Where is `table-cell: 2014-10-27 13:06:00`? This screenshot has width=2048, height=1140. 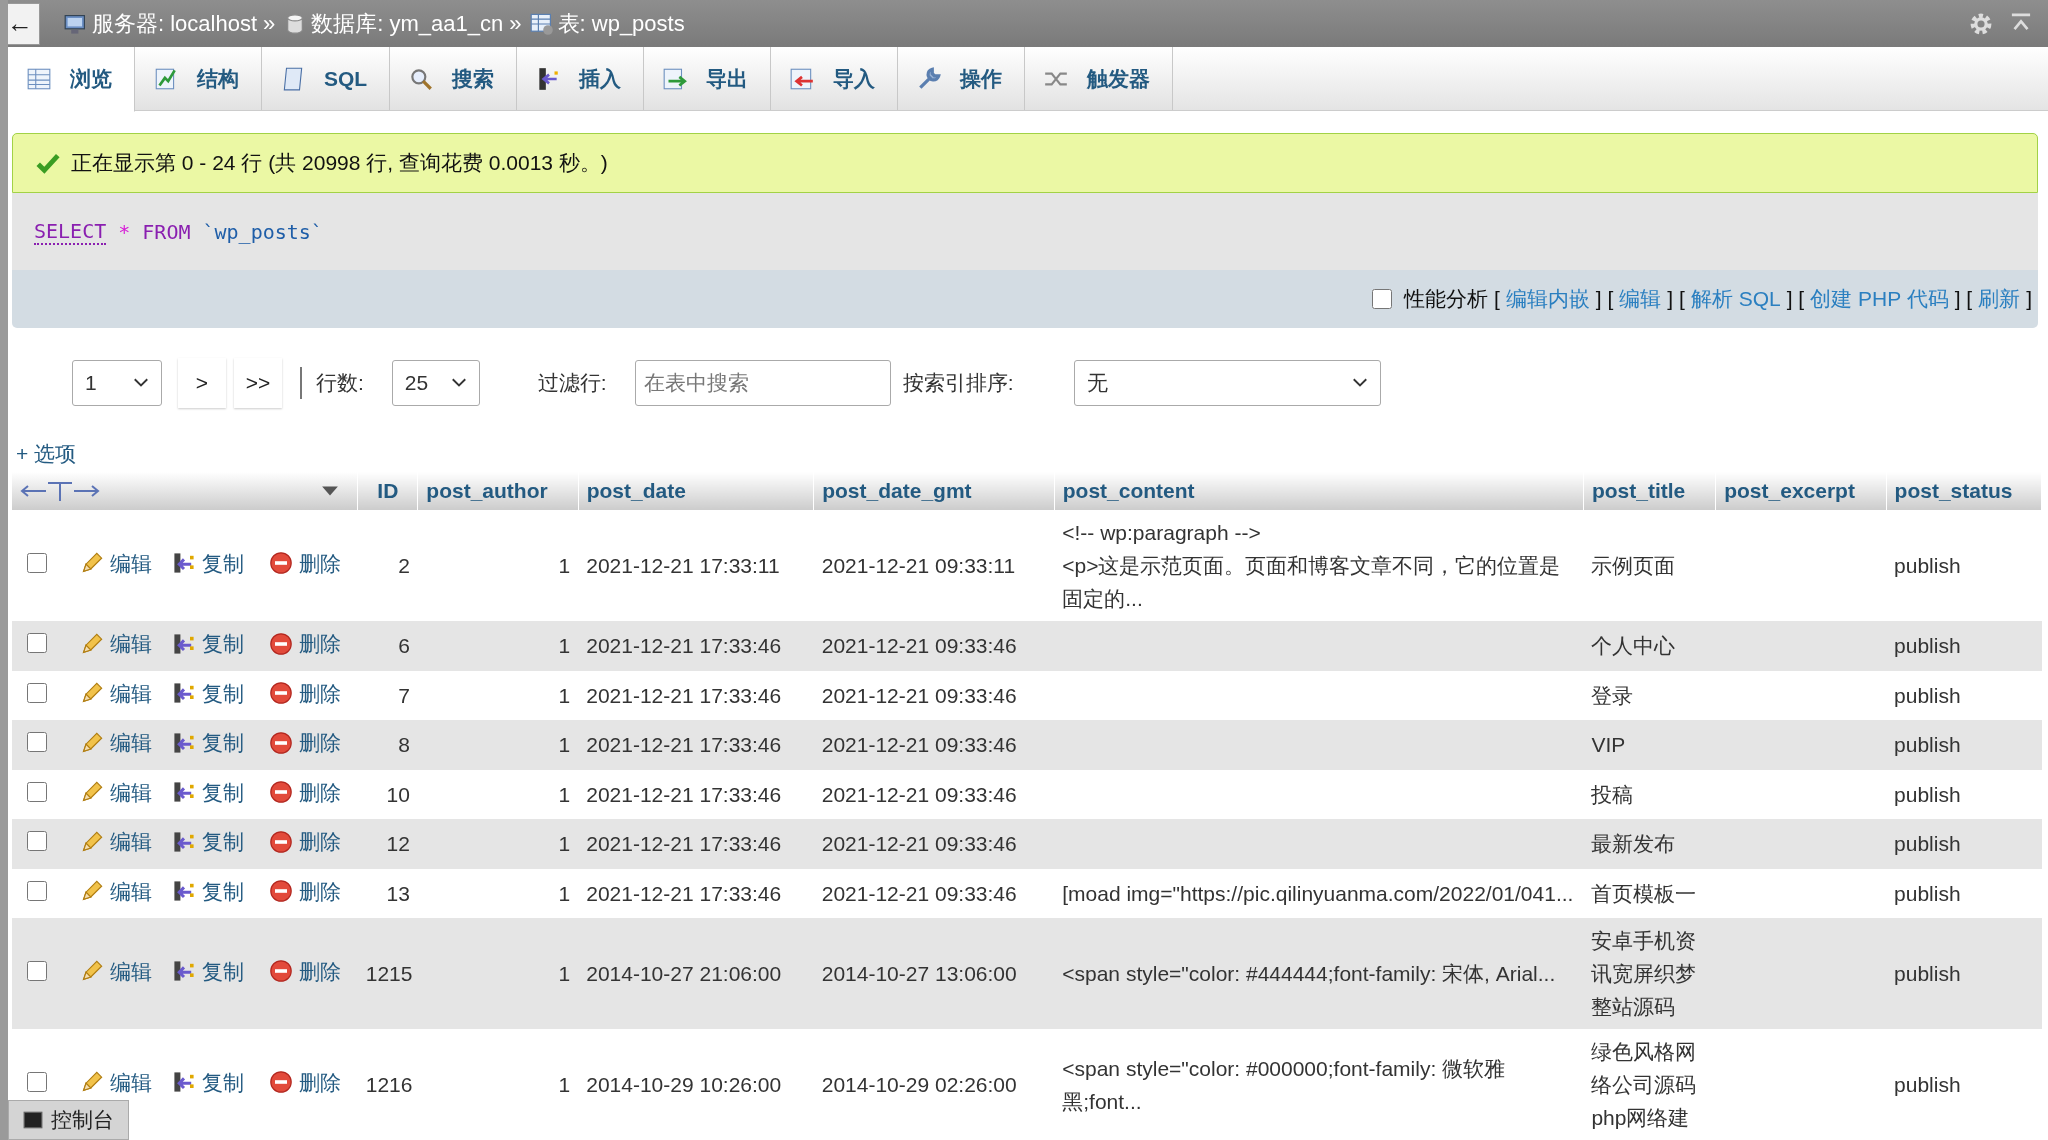 table-cell: 2014-10-27 13:06:00 is located at coordinates (919, 973).